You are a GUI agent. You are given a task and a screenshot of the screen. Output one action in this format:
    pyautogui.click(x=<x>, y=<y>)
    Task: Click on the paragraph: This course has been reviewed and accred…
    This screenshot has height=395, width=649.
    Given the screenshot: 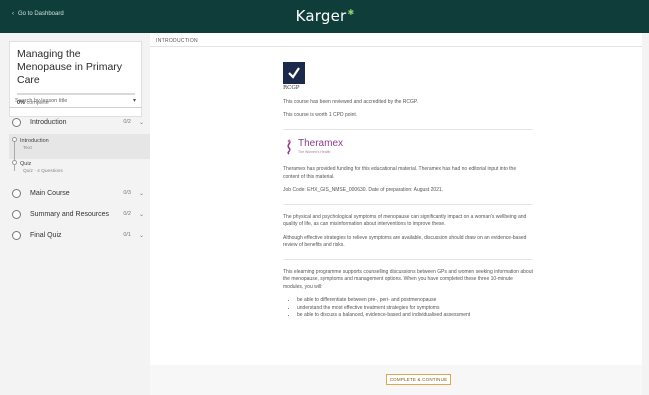 What is the action you would take?
    pyautogui.click(x=350, y=101)
    